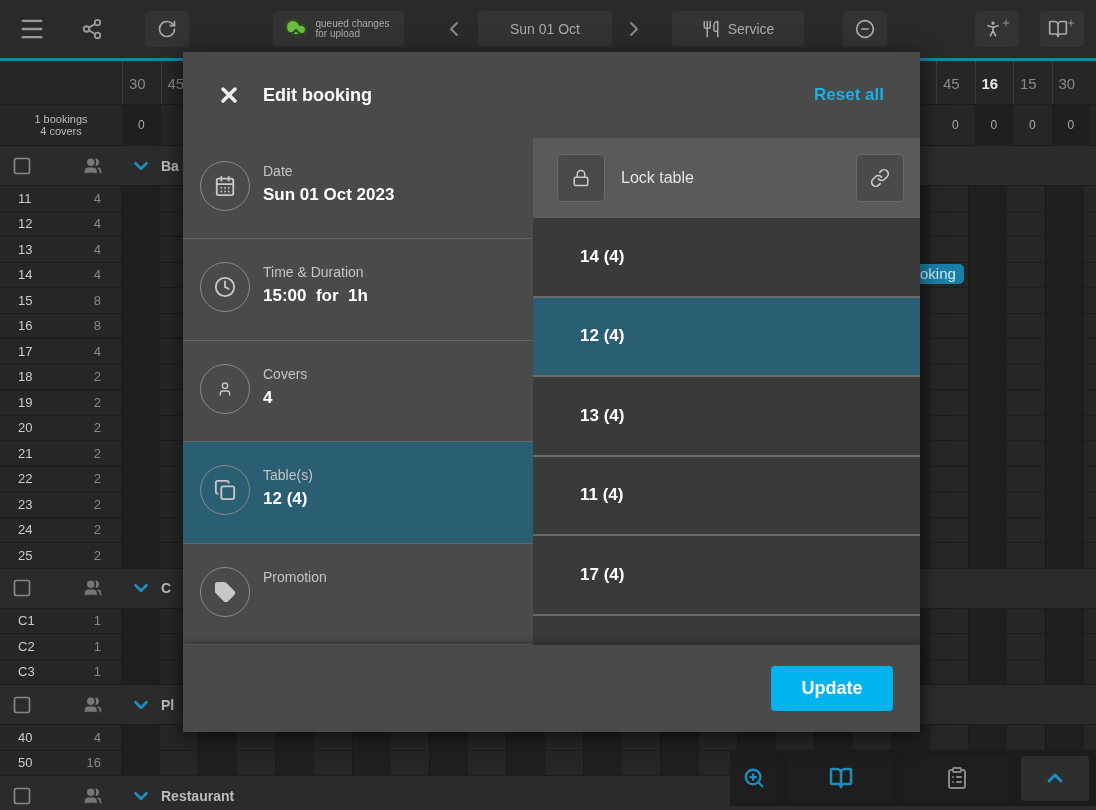  Describe the element at coordinates (96, 300) in the screenshot. I see `table-covers: 8` at that location.